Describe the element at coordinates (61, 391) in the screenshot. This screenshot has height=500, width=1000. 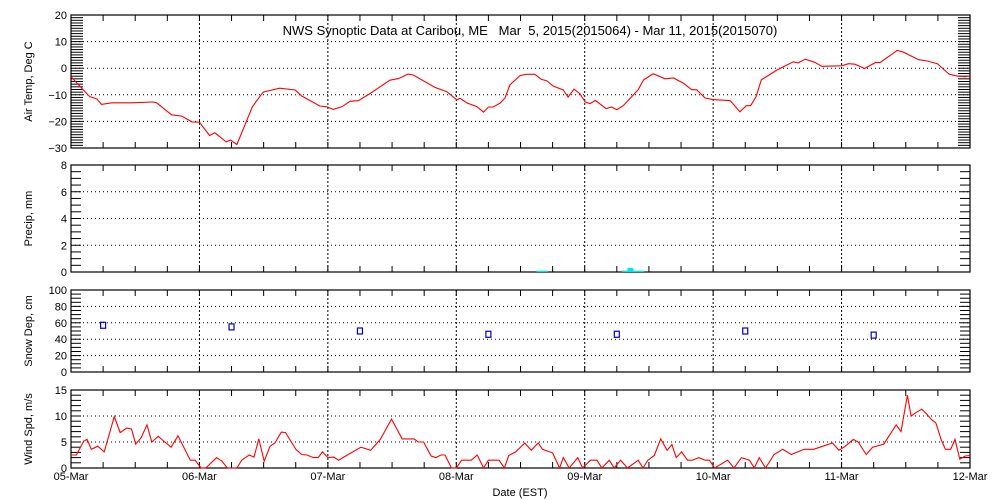
I see `y-tick-label: 15` at that location.